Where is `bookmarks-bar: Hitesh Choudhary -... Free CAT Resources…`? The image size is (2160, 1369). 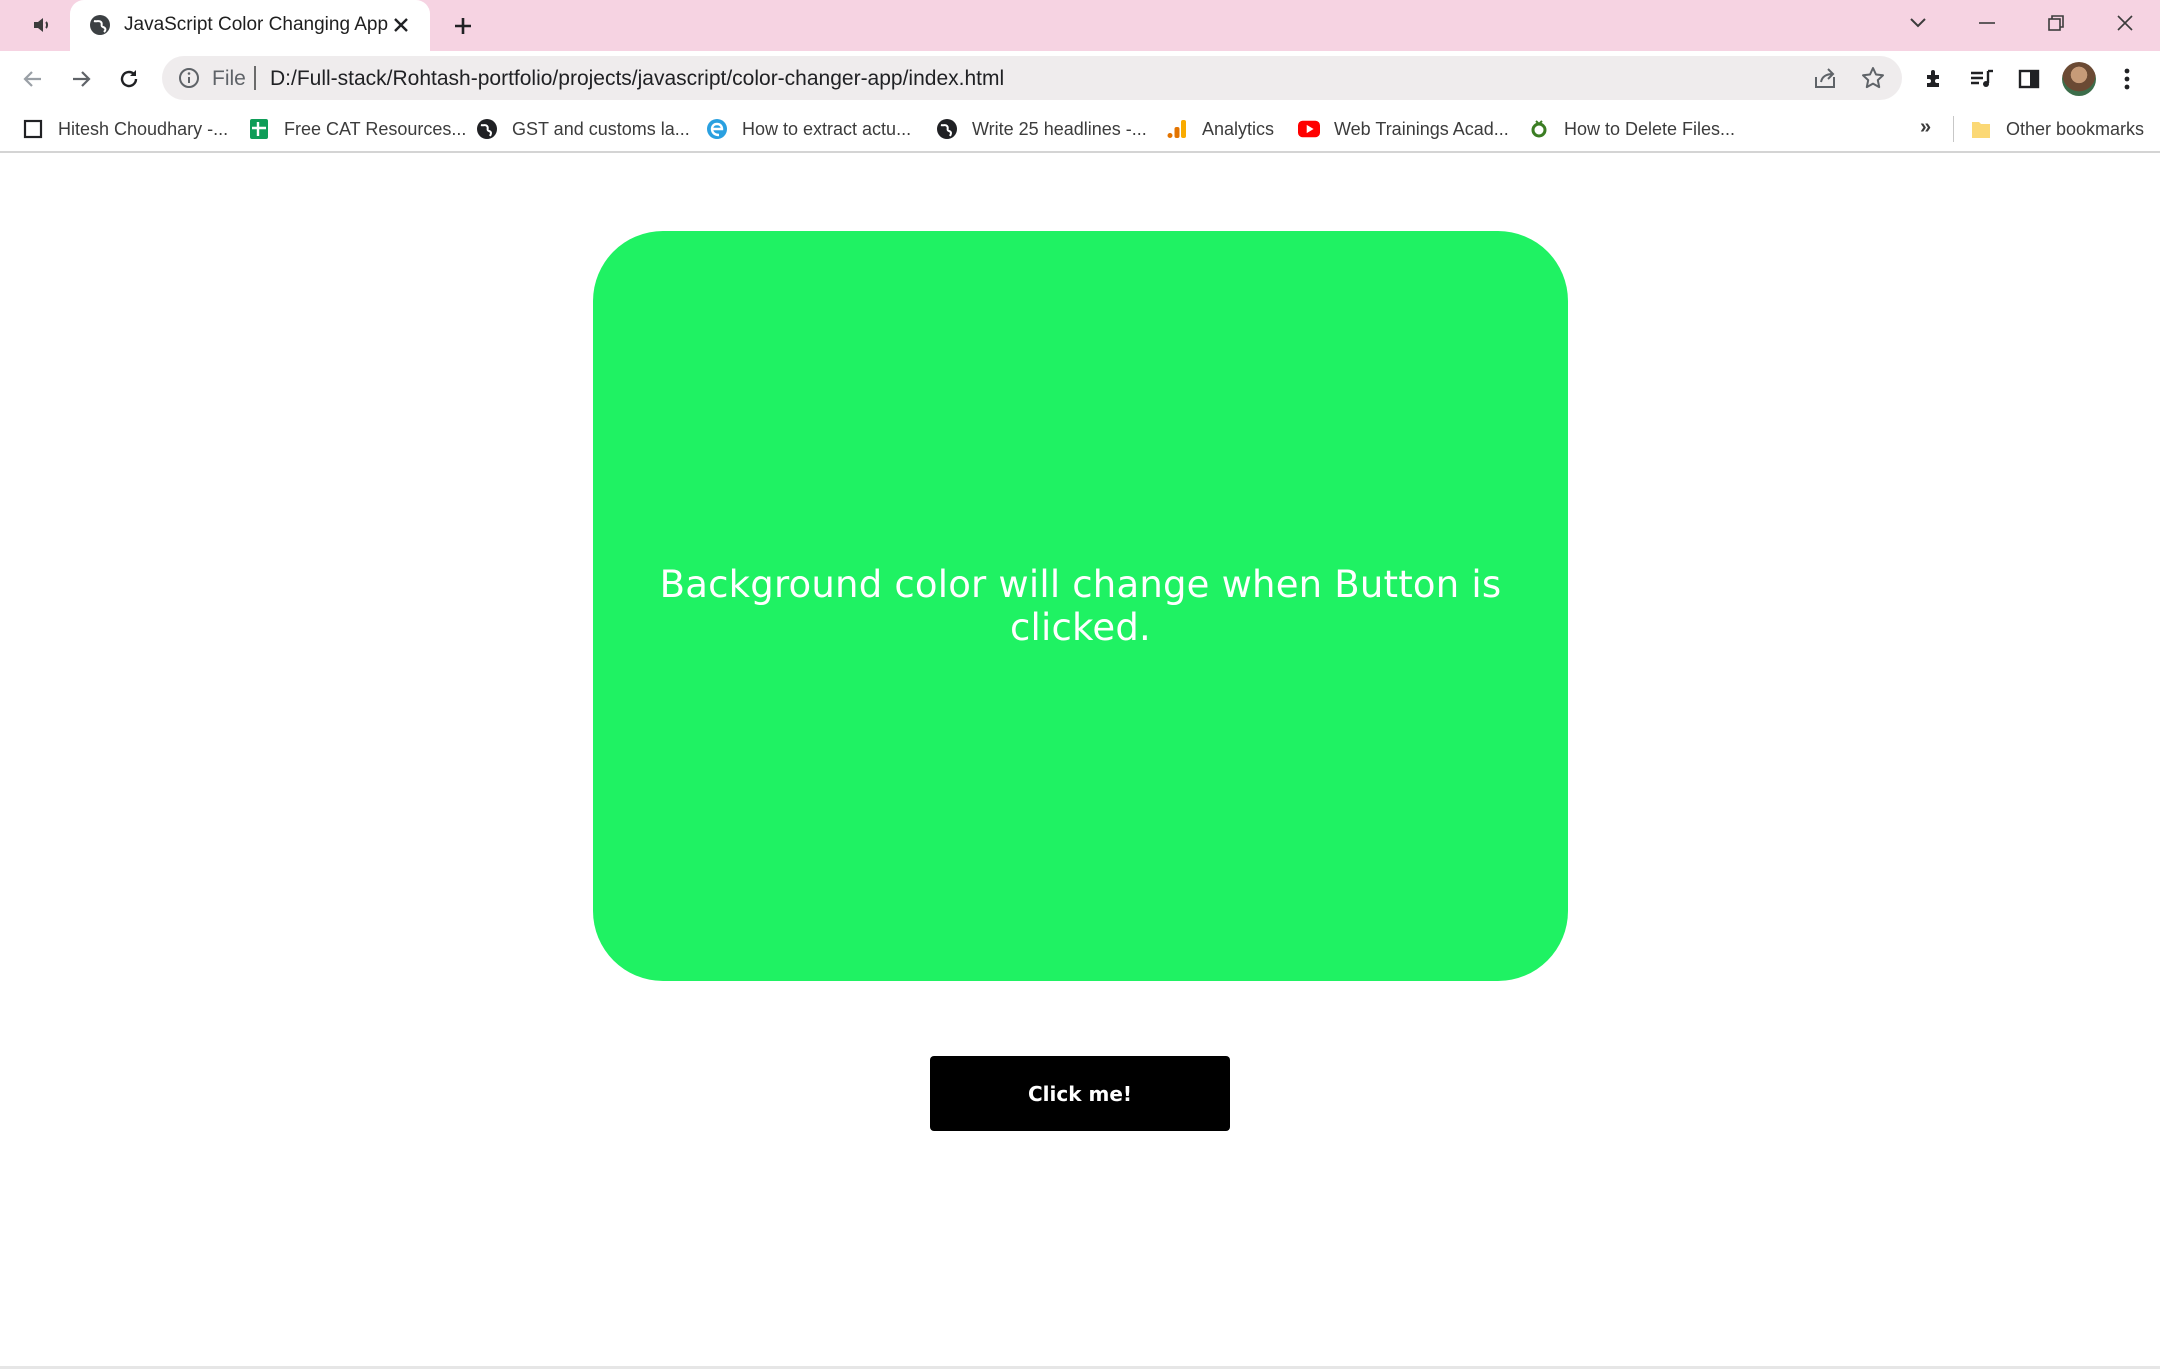
bookmarks-bar: Hitesh Choudhary -... Free CAT Resources… is located at coordinates (1080, 129).